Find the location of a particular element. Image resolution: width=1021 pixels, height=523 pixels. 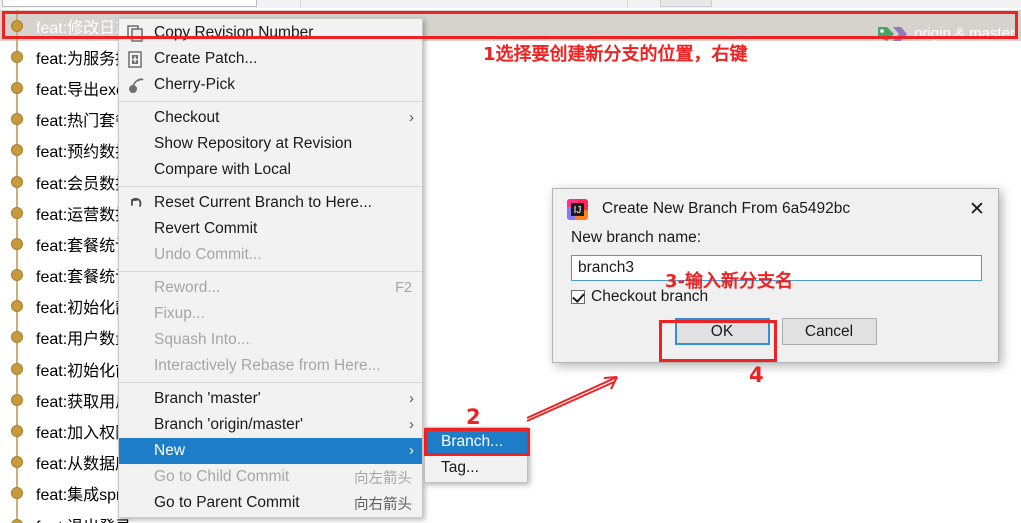

menu-item-label: Go to Parent Commit is located at coordinates (227, 502).